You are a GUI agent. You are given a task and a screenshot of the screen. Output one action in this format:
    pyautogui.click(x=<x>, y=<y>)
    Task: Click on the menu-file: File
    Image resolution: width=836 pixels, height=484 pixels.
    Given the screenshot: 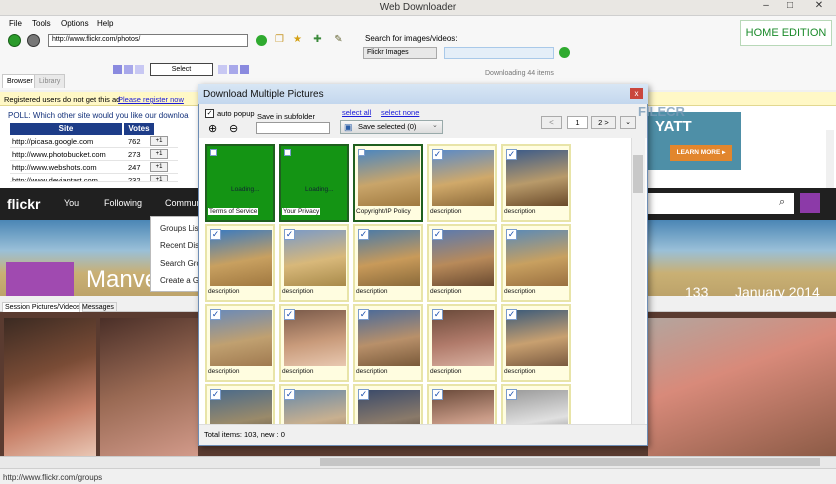 What is the action you would take?
    pyautogui.click(x=15, y=23)
    